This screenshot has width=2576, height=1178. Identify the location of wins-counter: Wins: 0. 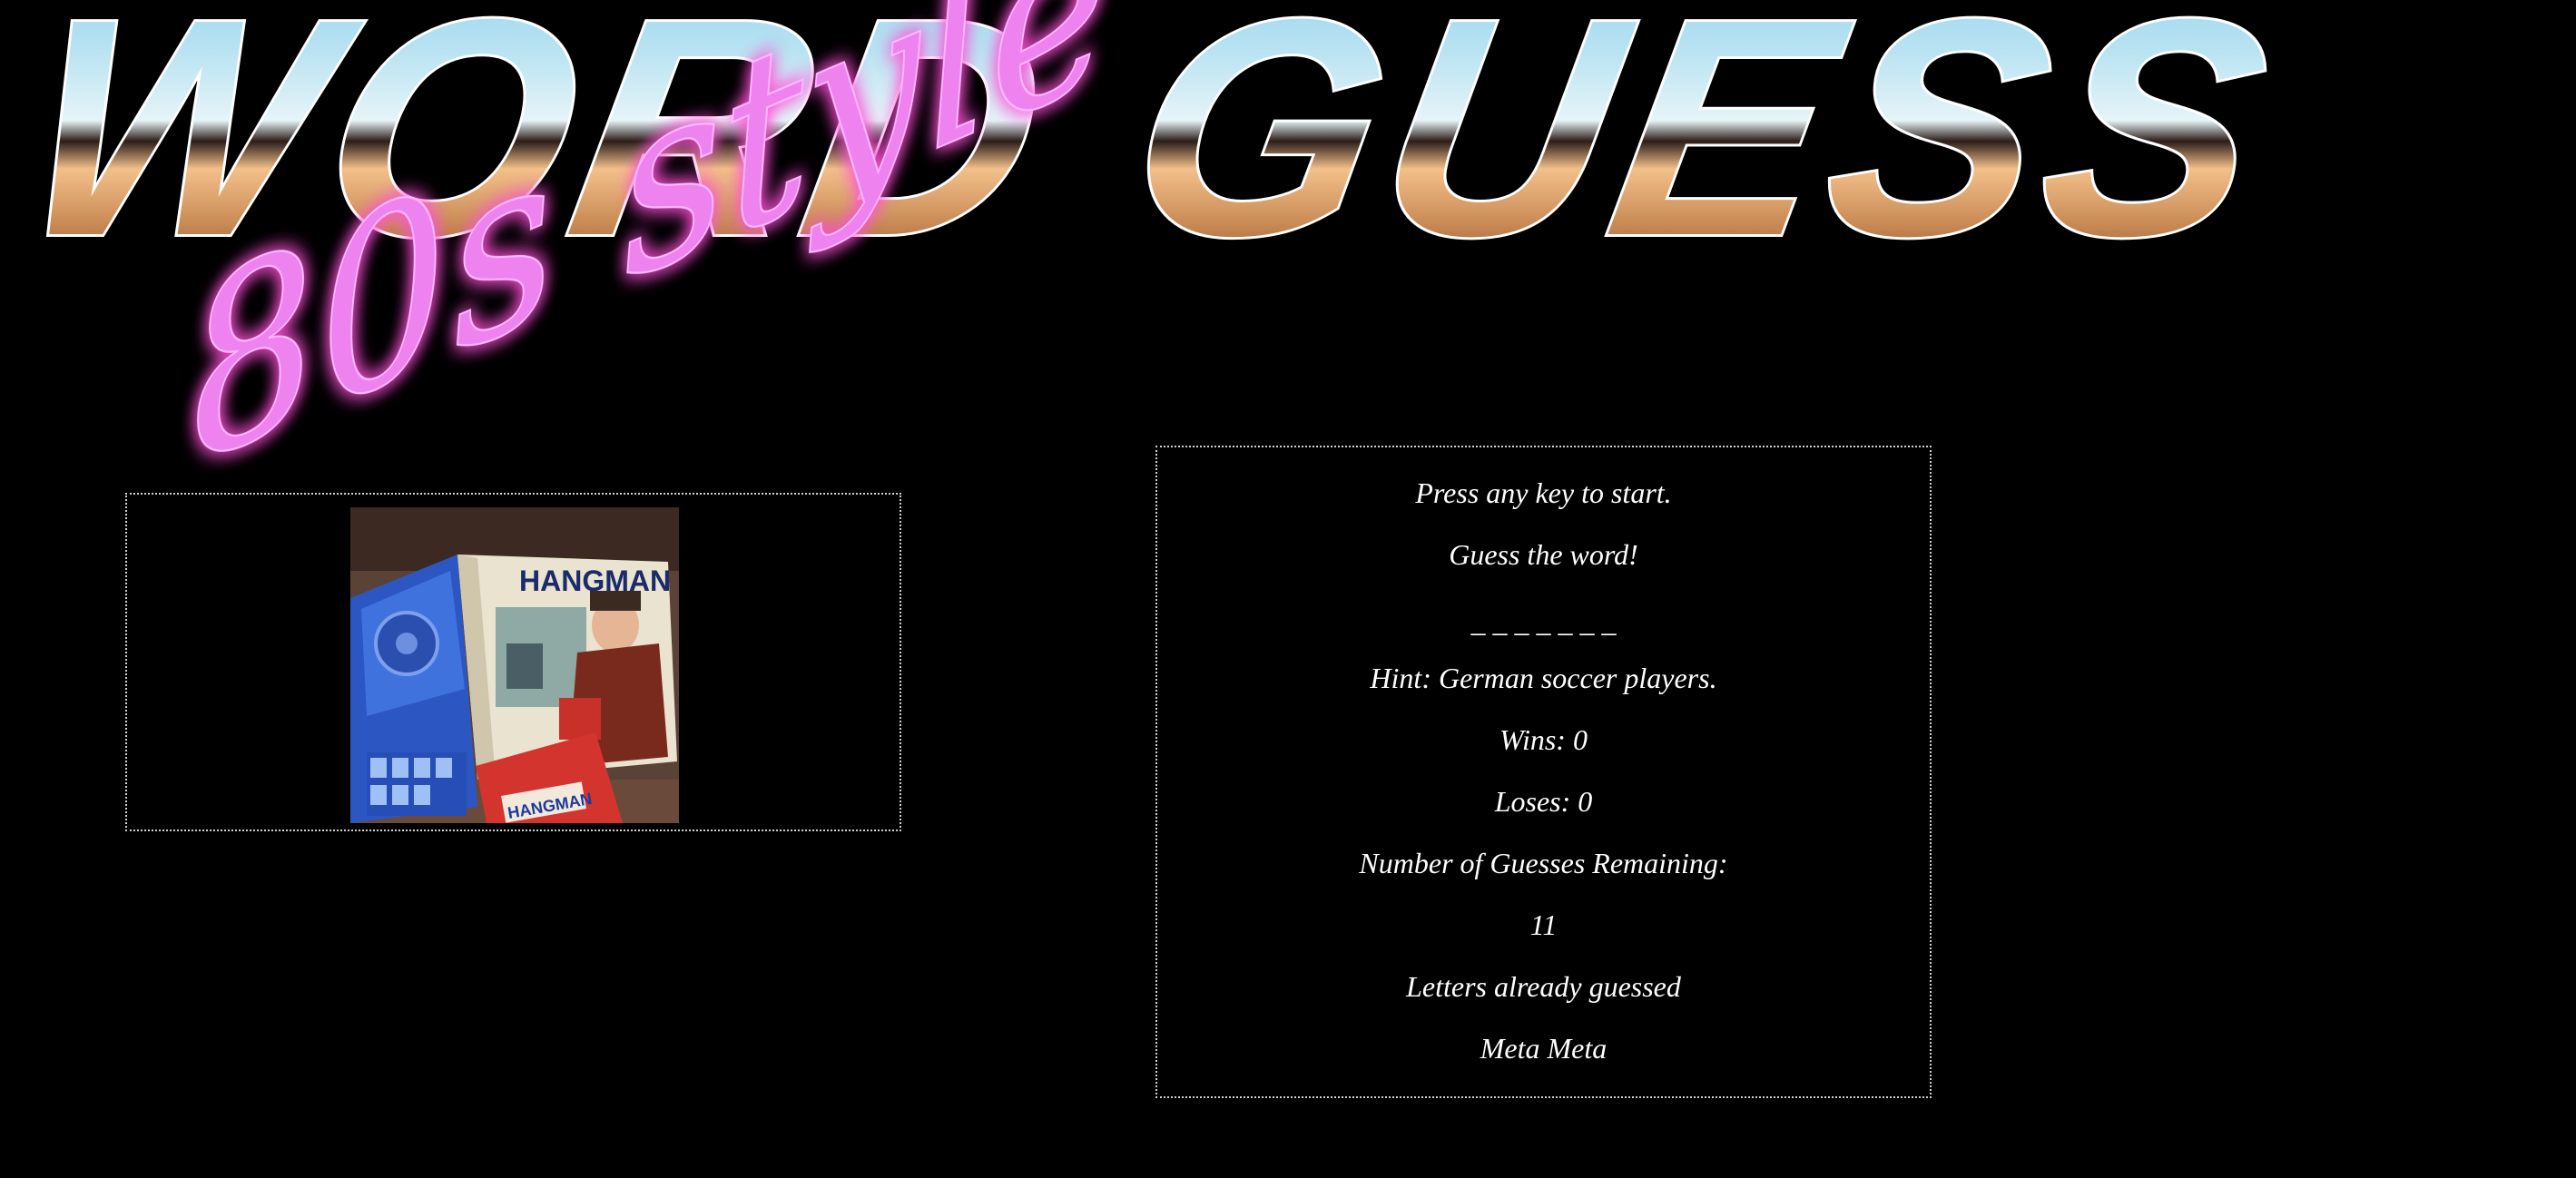
(1543, 740).